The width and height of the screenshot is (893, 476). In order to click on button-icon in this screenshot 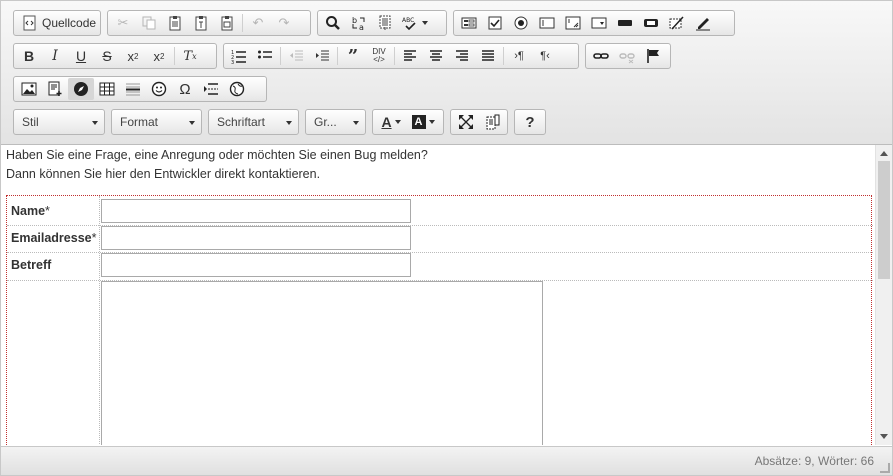, I will do `click(625, 23)`.